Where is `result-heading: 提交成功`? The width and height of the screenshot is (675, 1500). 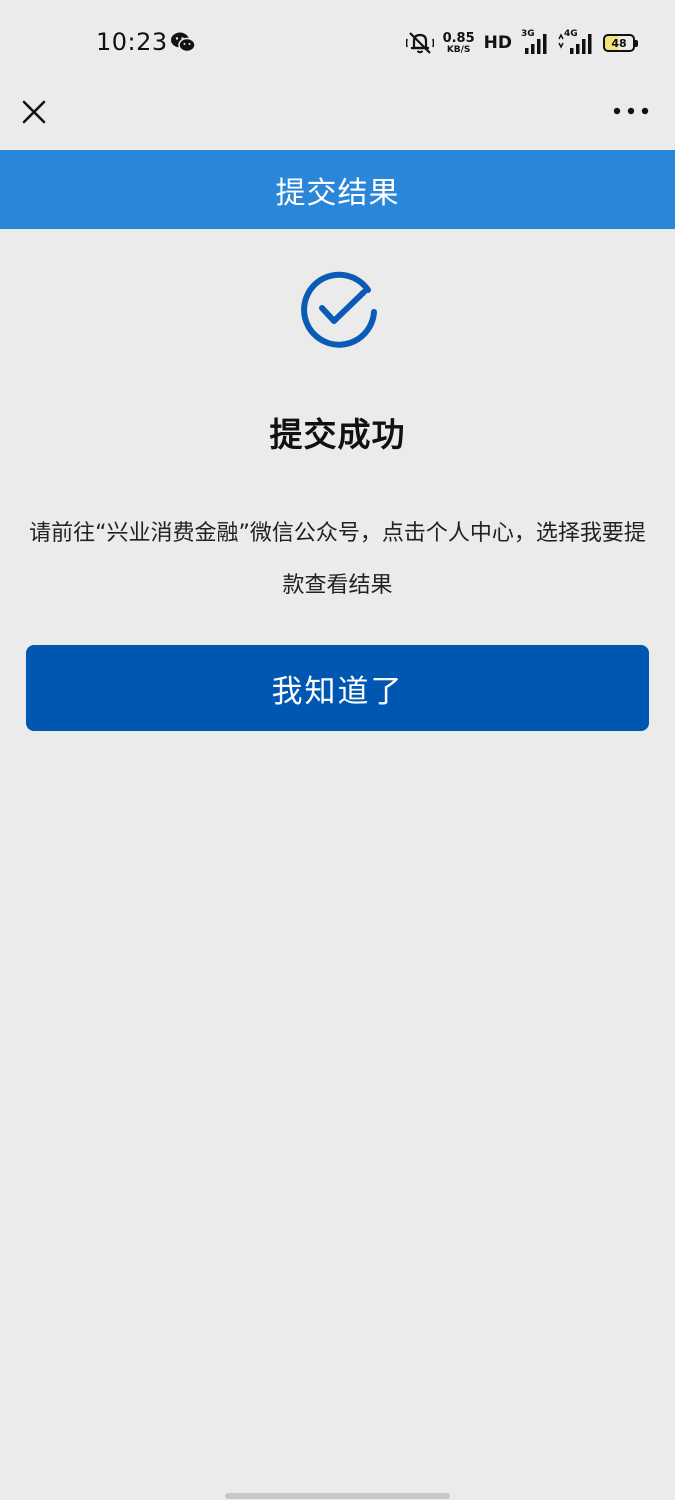
result-heading: 提交成功 is located at coordinates (337, 434).